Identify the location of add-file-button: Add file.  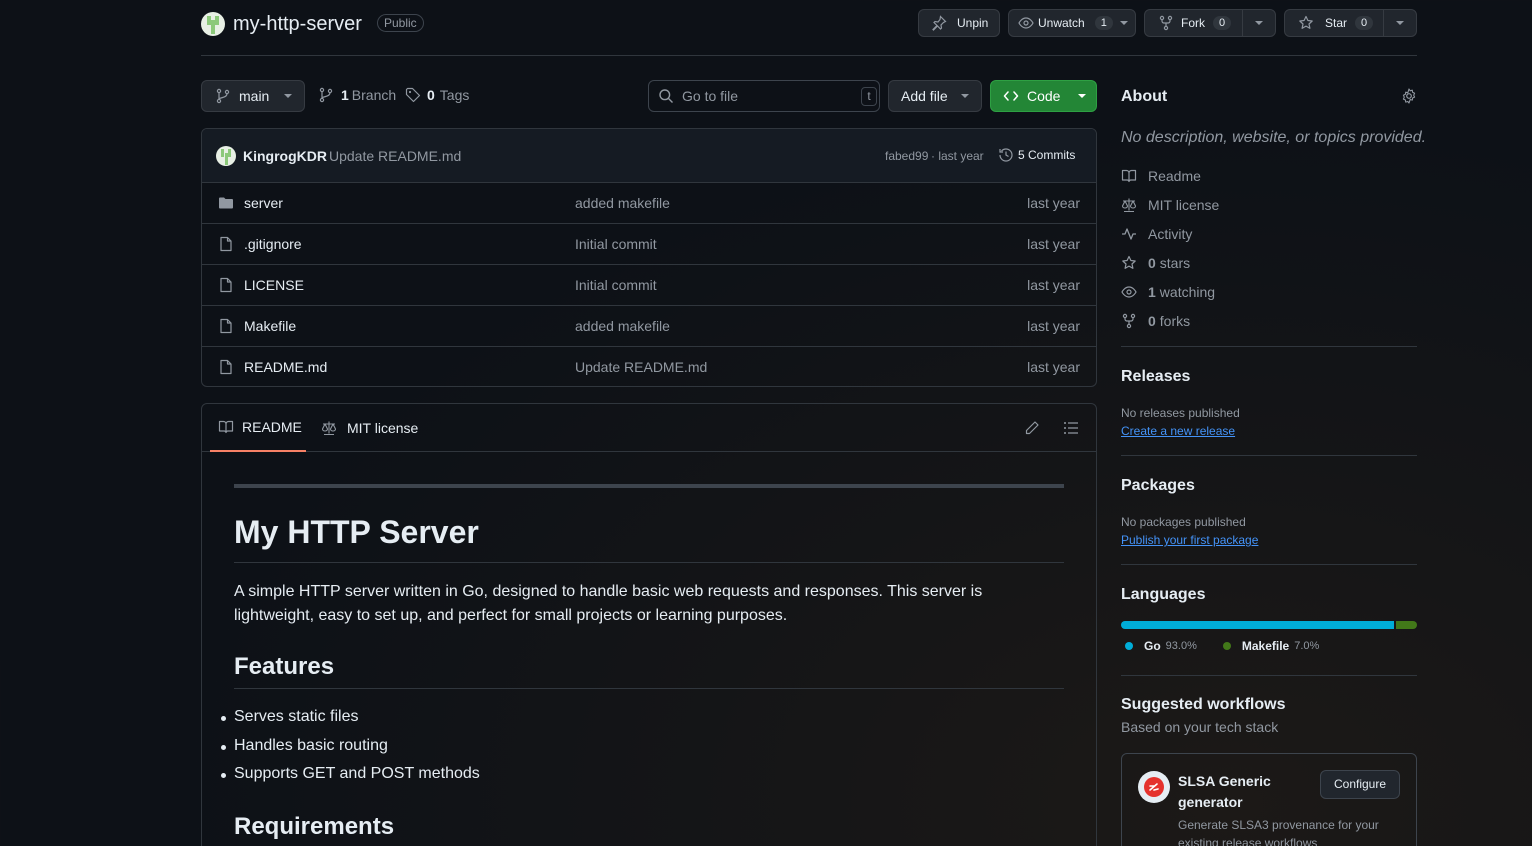
(935, 96).